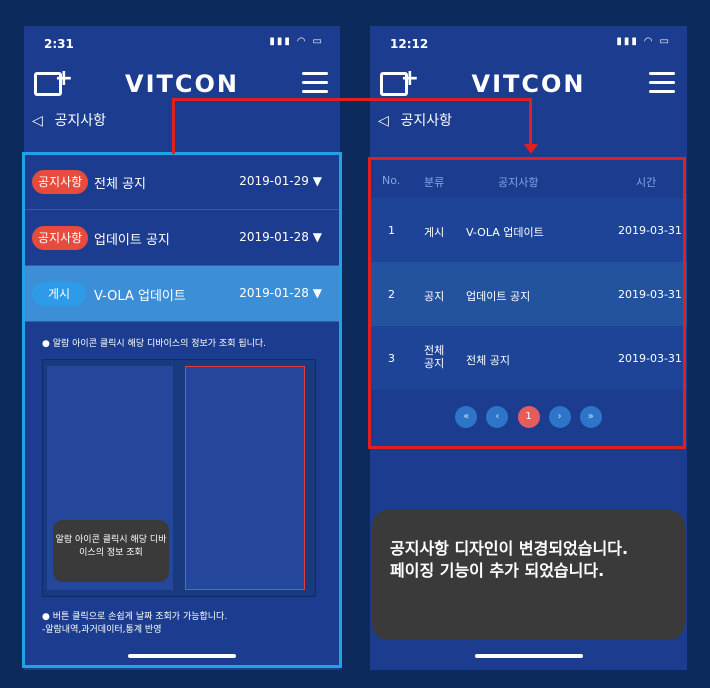 This screenshot has width=710, height=688. What do you see at coordinates (182, 44) in the screenshot?
I see `status-bar: 2:31 ▮▮▮ ◠ ▭` at bounding box center [182, 44].